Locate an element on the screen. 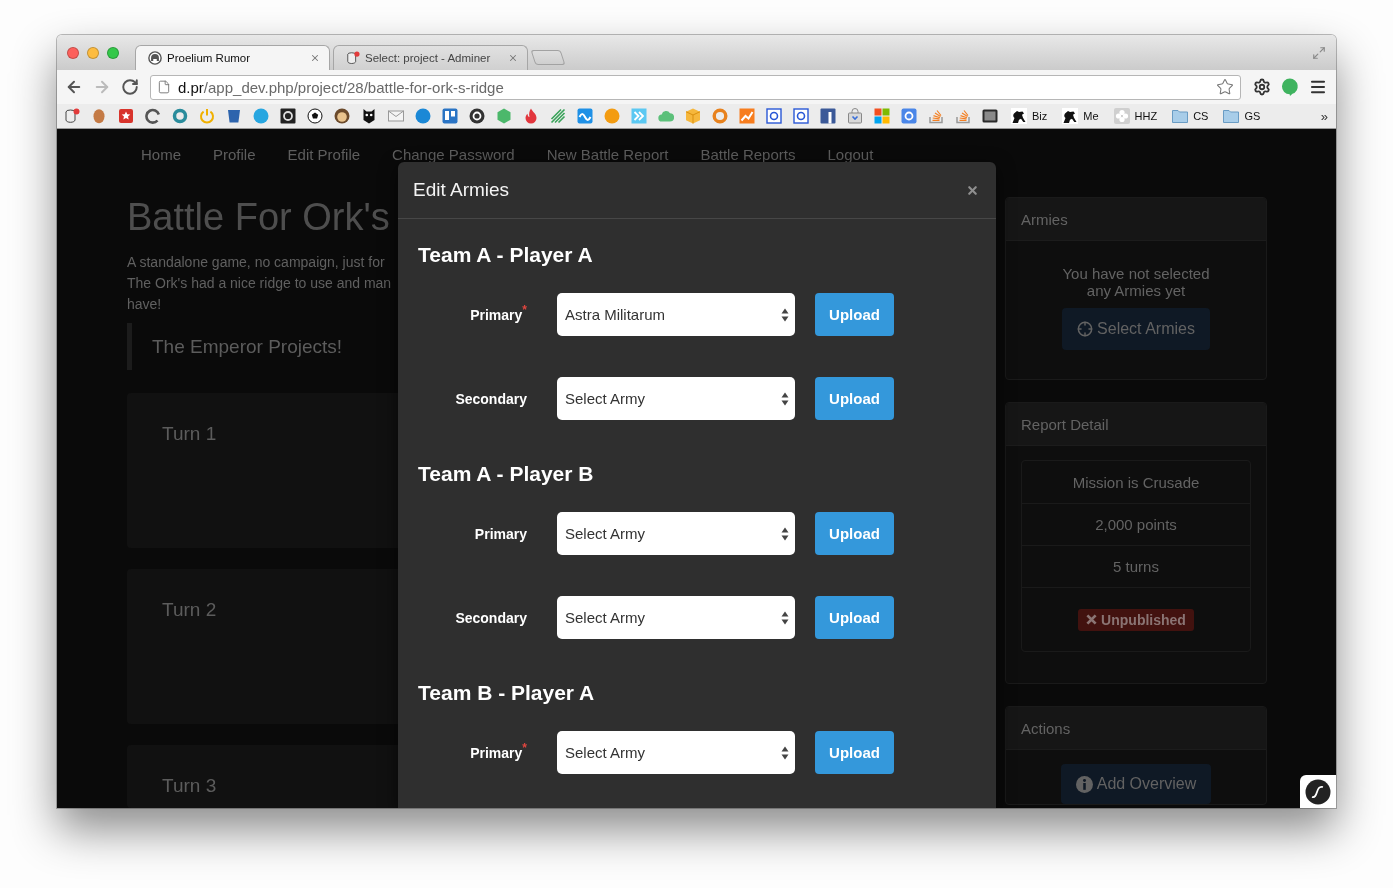  screen-icon is located at coordinates (990, 116).